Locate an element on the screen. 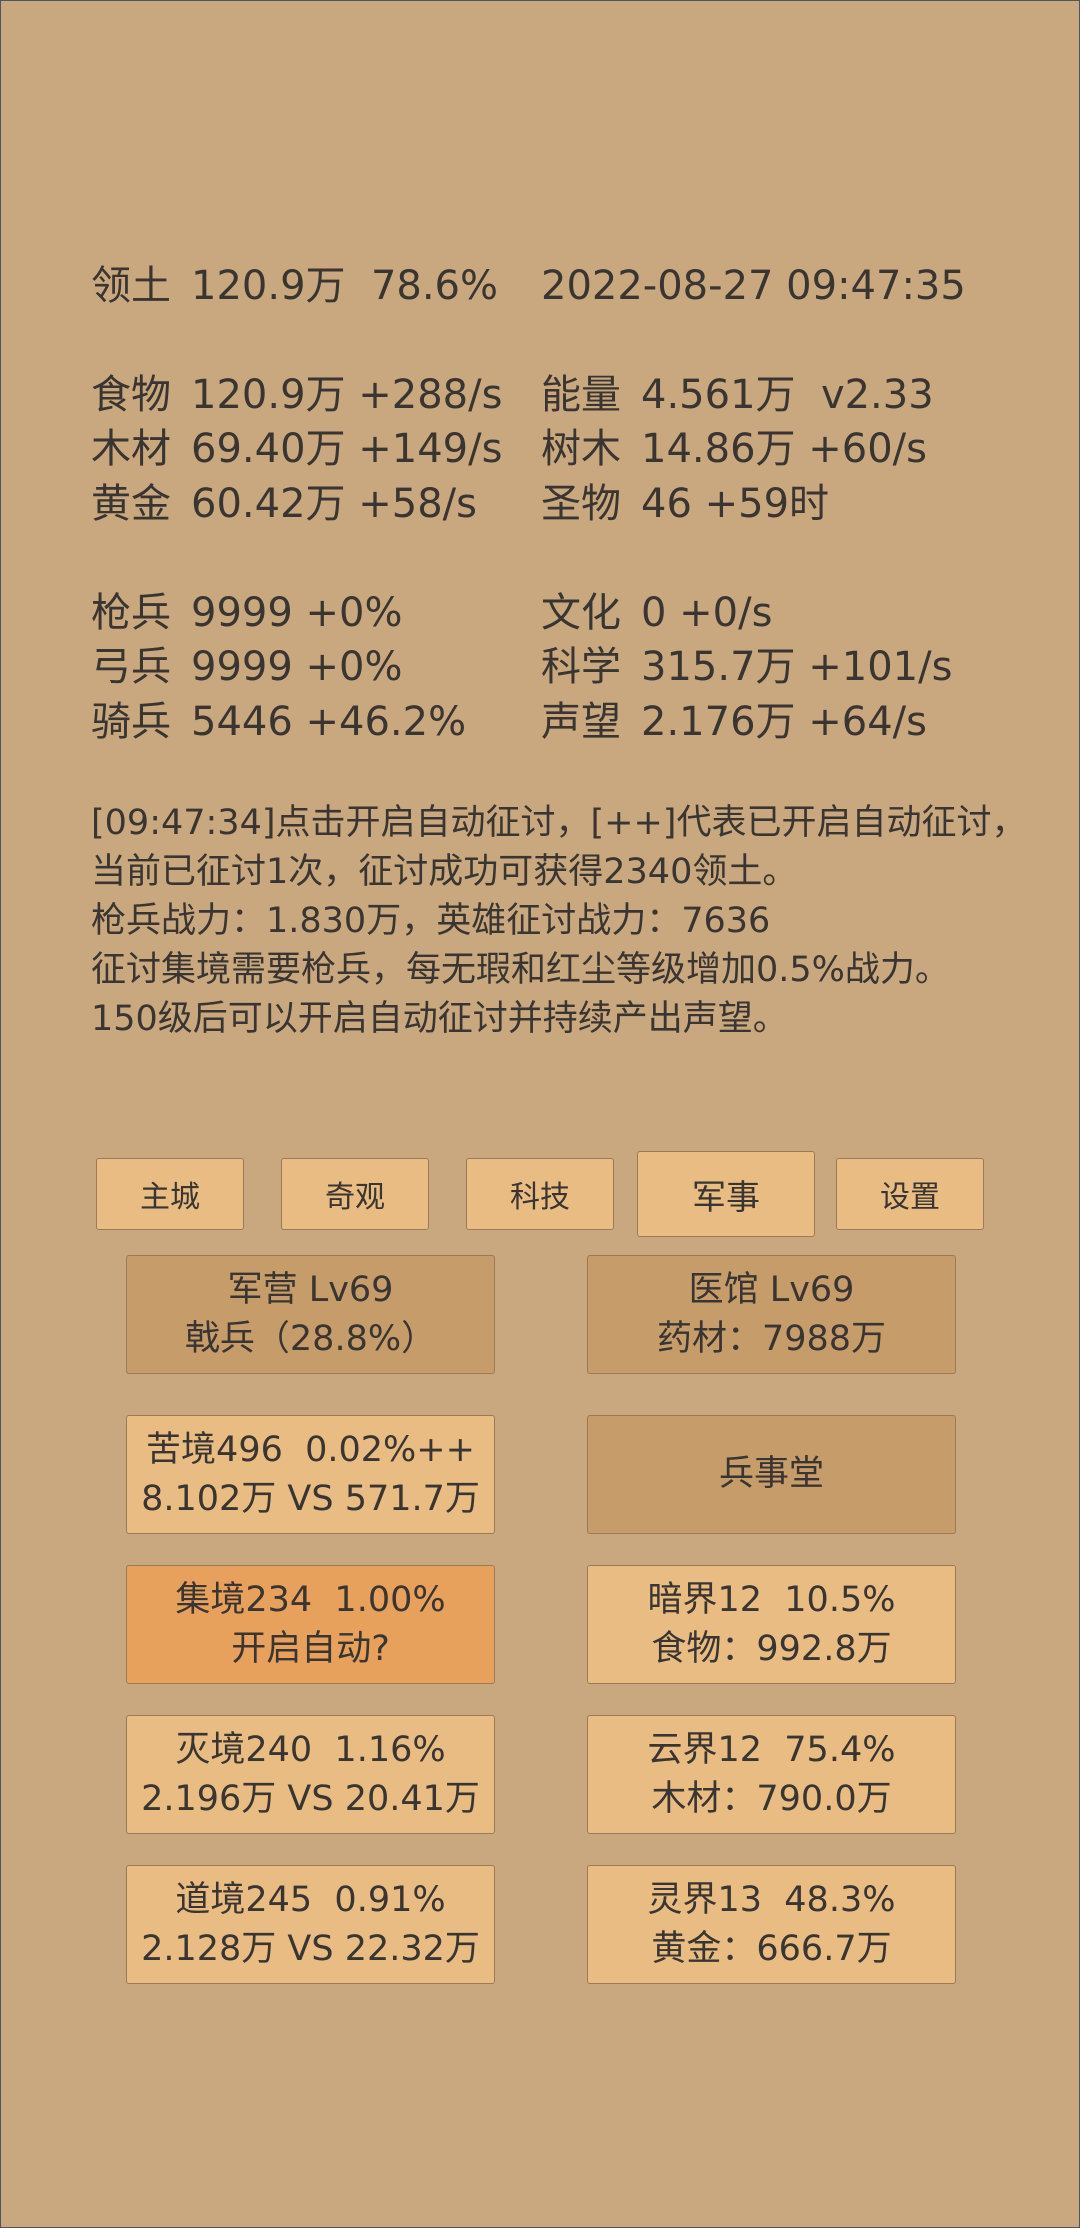 The width and height of the screenshot is (1080, 2228). tab-main-city: 主城 is located at coordinates (170, 1194).